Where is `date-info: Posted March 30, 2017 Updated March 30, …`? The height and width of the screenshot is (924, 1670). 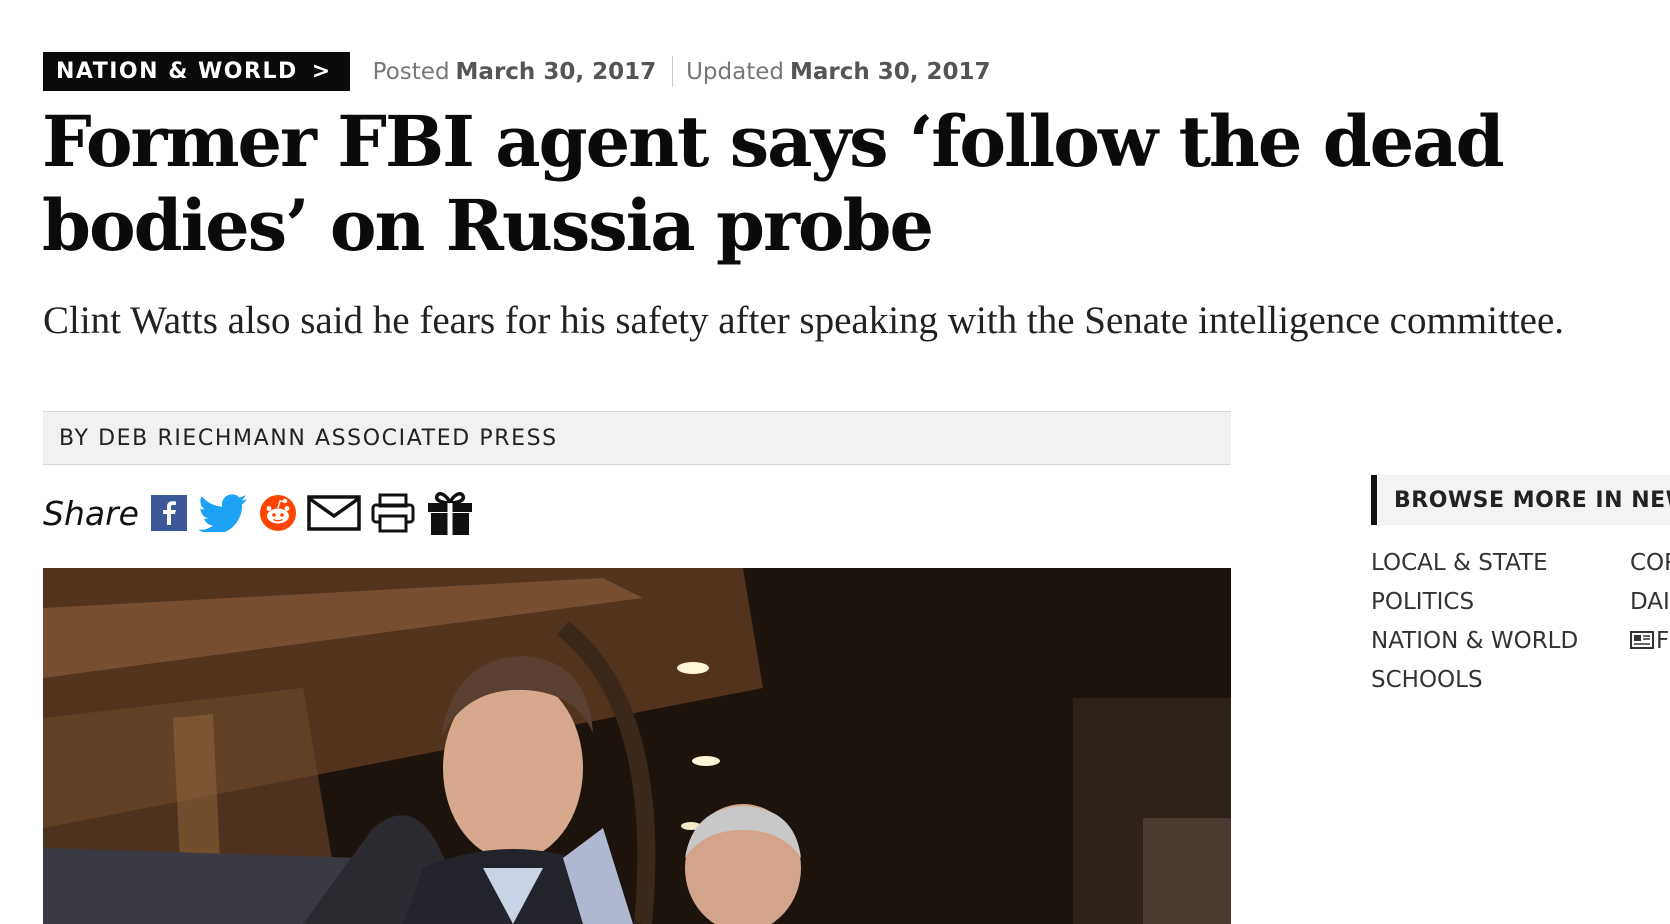
date-info: Posted March 30, 2017 Updated March 30, … is located at coordinates (682, 71).